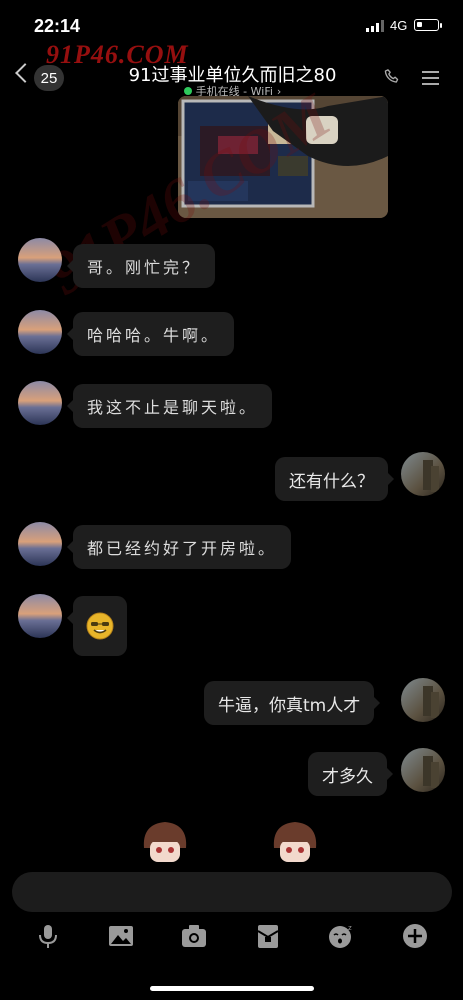 This screenshot has height=1000, width=463. I want to click on camera-icon, so click(194, 936).